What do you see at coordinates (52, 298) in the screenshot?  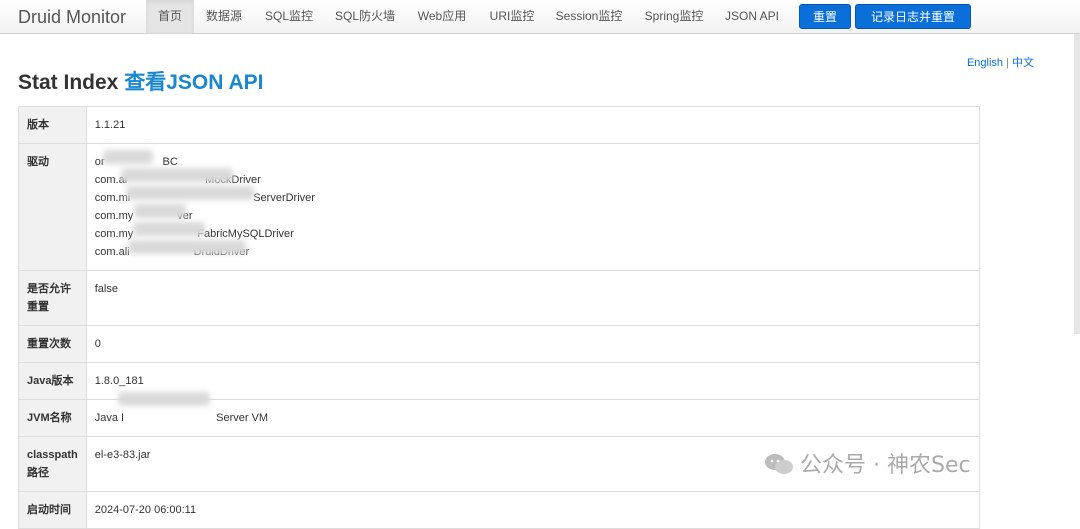 I see `row-key-allow-reset: 是否允许重置` at bounding box center [52, 298].